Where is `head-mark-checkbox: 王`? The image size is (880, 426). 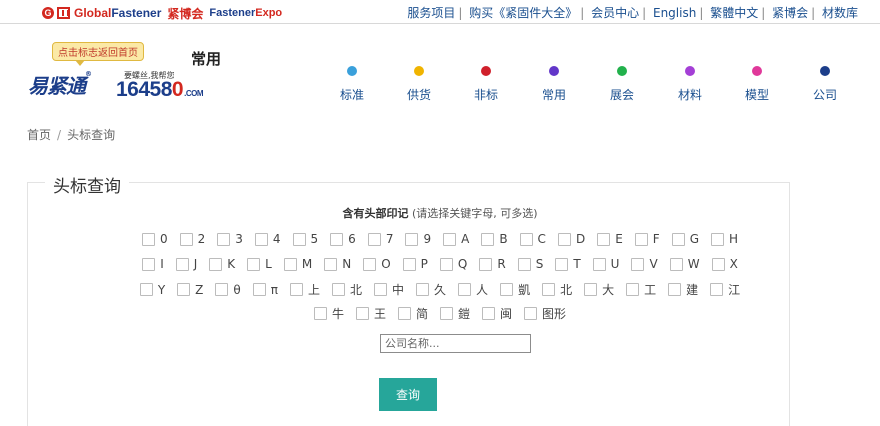
head-mark-checkbox: 王 is located at coordinates (370, 313).